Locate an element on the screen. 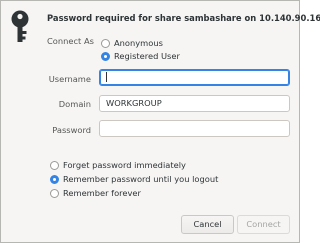  password-field is located at coordinates (194, 128).